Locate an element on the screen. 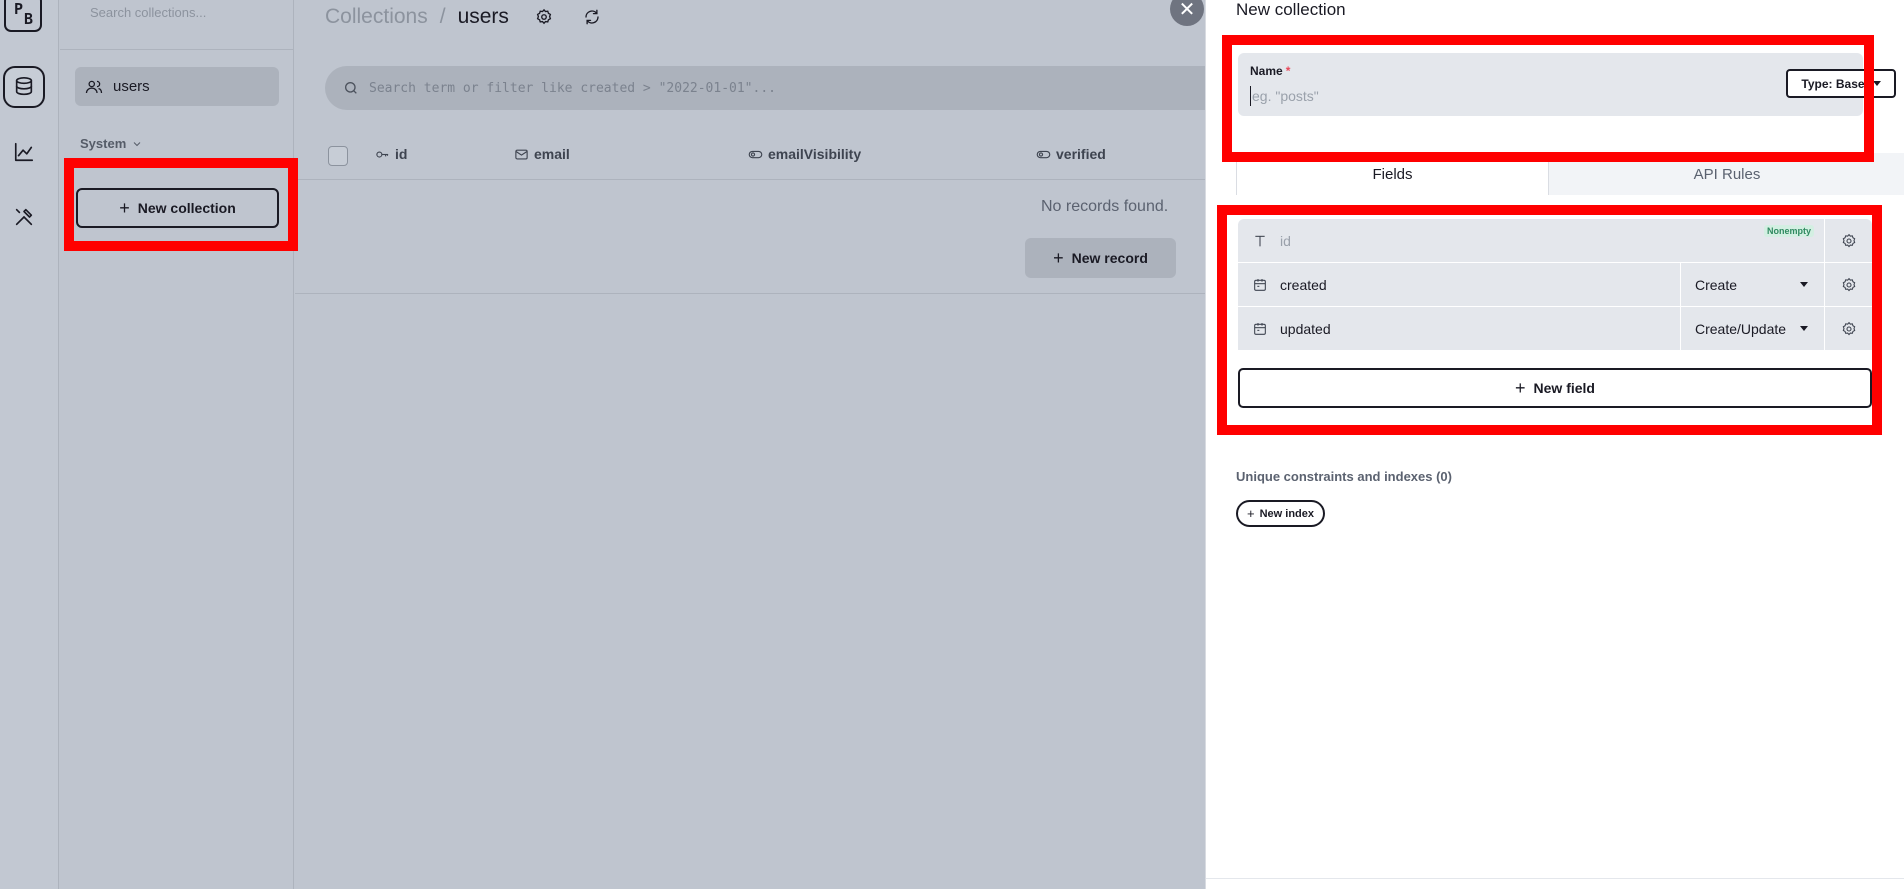 The image size is (1904, 889). new-index-label: New index is located at coordinates (1286, 513).